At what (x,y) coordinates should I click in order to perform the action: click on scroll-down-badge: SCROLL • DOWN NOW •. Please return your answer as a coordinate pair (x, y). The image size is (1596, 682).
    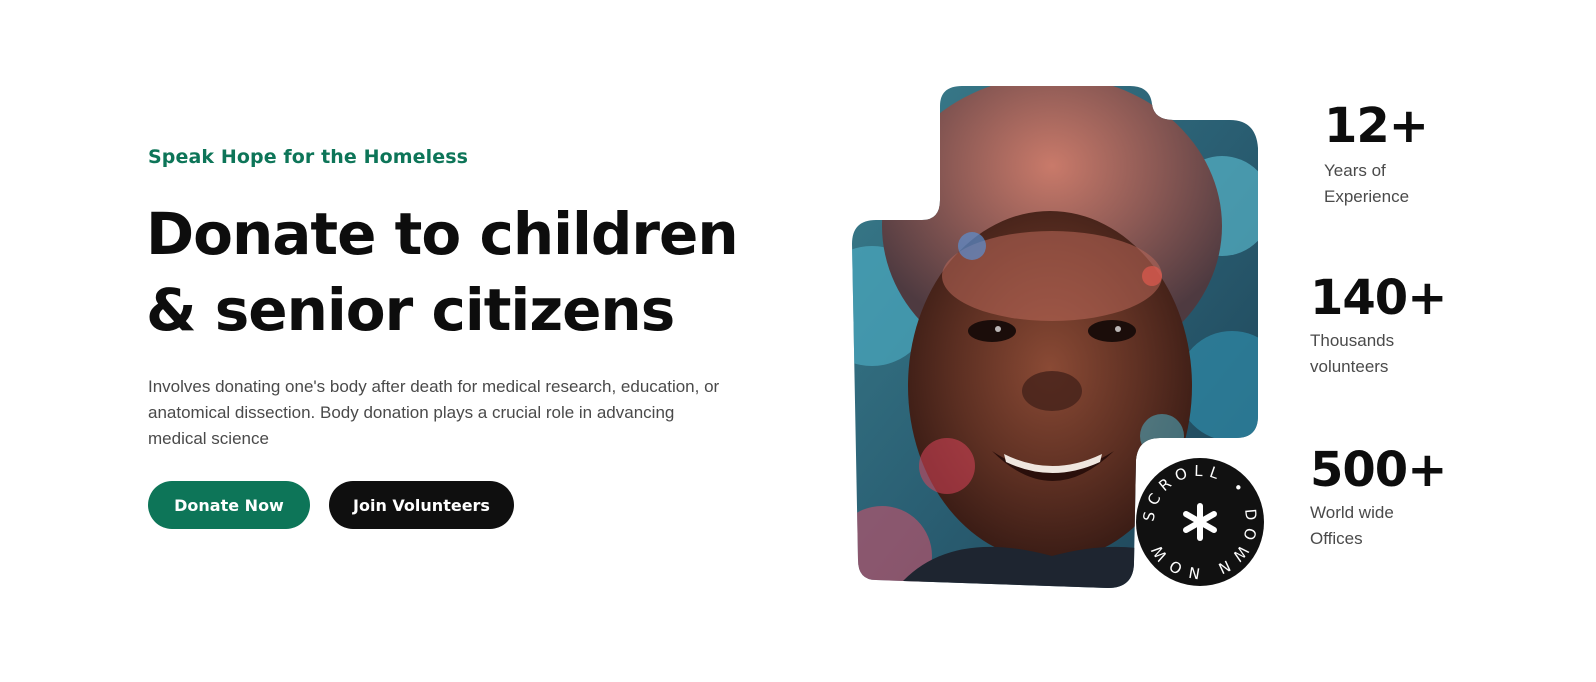
    Looking at the image, I should click on (1200, 522).